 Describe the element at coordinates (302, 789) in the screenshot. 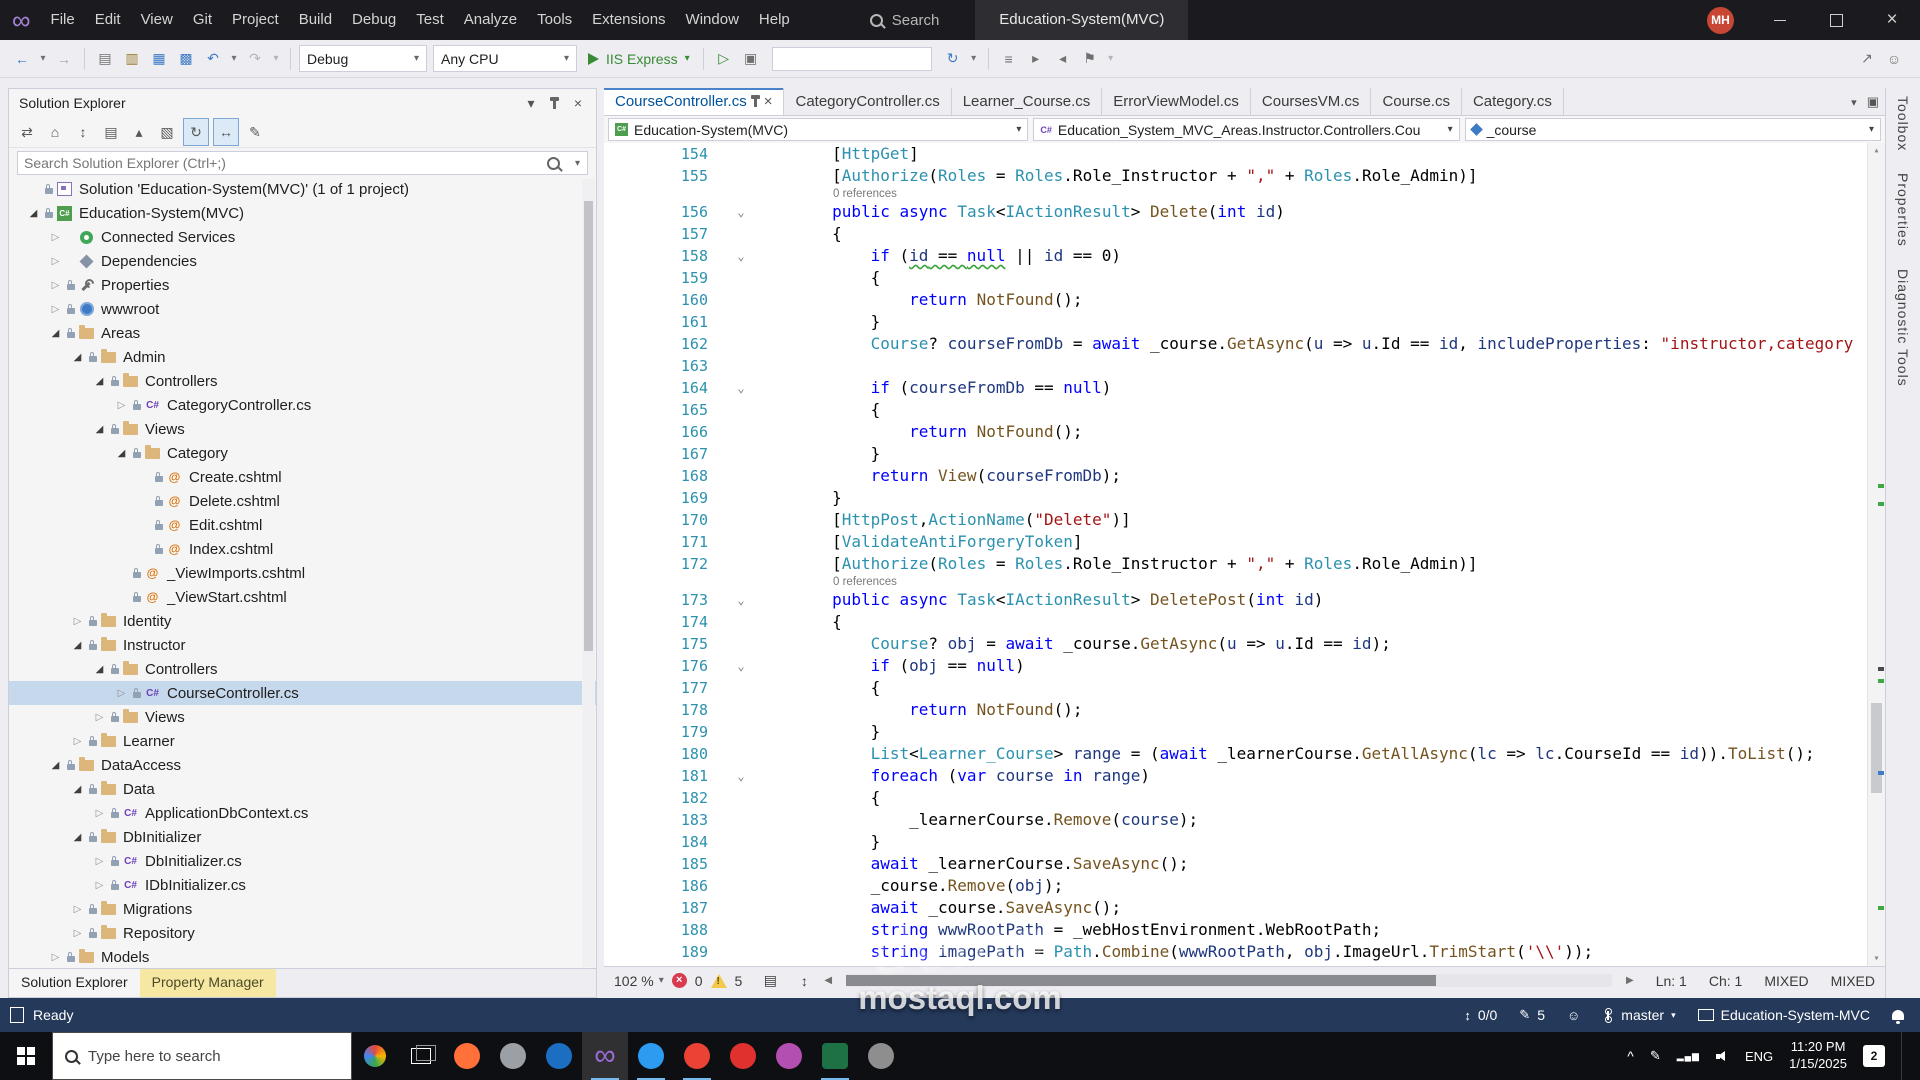

I see `tree-item-data: ◢ Data` at that location.